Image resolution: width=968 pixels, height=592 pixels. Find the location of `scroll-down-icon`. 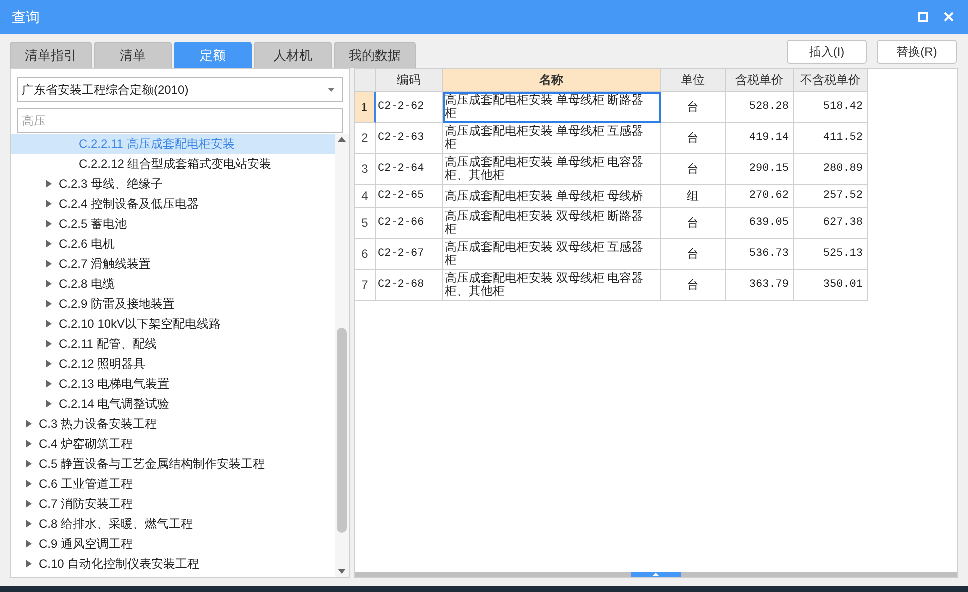

scroll-down-icon is located at coordinates (342, 571).